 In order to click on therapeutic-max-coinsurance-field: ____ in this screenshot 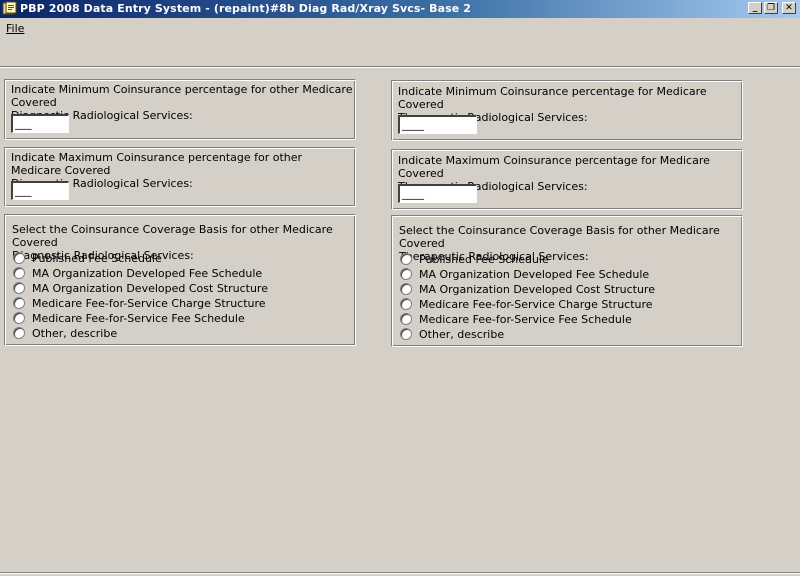, I will do `click(437, 193)`.